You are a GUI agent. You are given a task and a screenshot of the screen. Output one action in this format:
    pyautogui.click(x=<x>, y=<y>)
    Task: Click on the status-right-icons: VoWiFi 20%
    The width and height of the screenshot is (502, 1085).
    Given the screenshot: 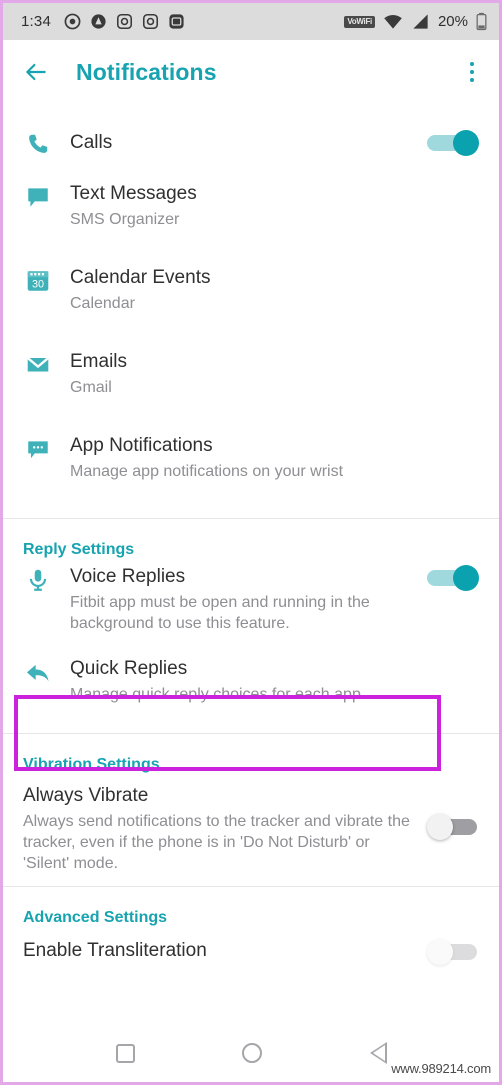 What is the action you would take?
    pyautogui.click(x=415, y=22)
    